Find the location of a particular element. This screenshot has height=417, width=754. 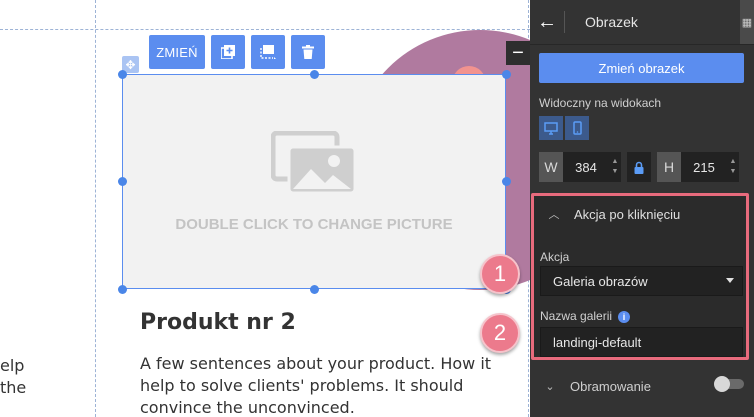

duplicate-icon is located at coordinates (228, 52).